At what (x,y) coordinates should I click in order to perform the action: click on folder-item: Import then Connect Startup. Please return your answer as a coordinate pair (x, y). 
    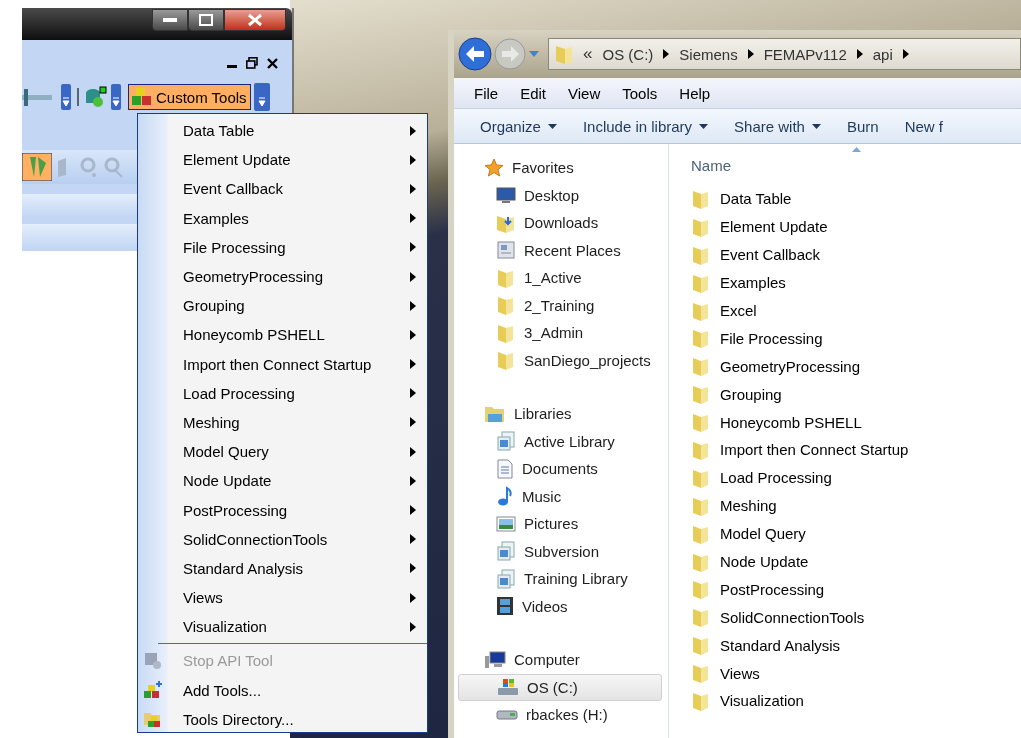
    Looking at the image, I should click on (856, 450).